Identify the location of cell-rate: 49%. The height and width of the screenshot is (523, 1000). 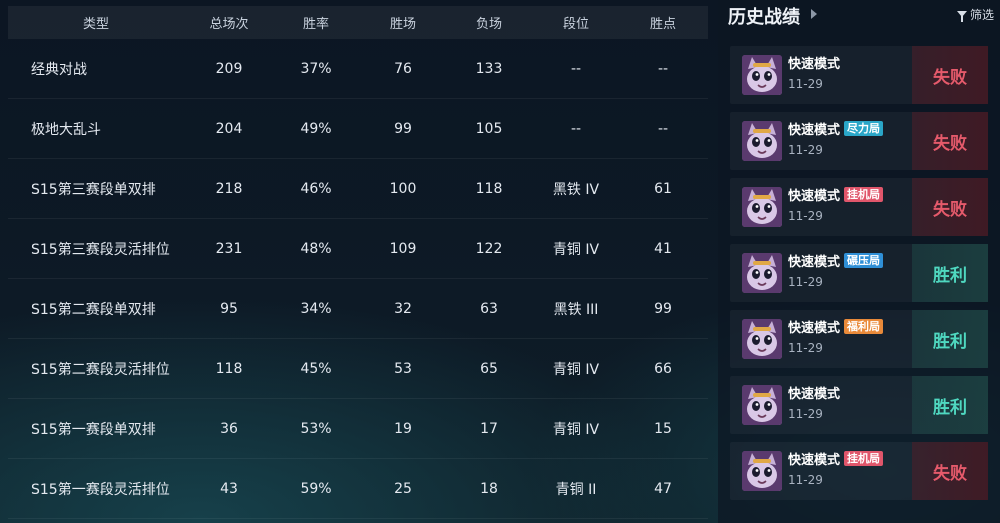
(316, 128).